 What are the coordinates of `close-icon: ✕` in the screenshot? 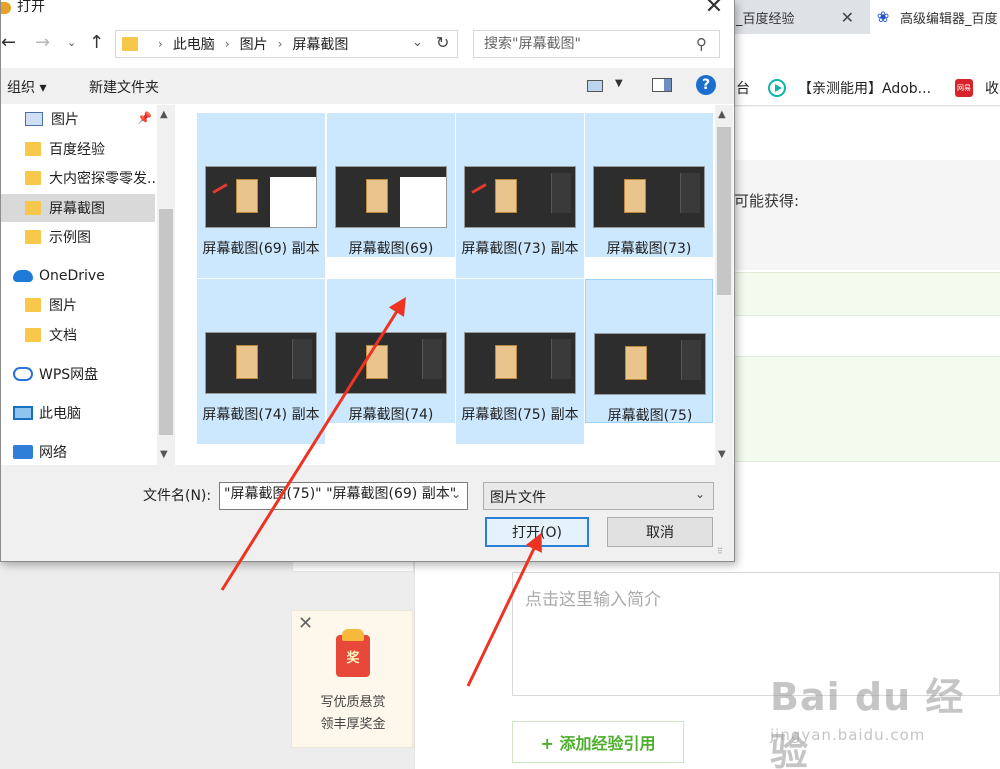 It's located at (305, 623).